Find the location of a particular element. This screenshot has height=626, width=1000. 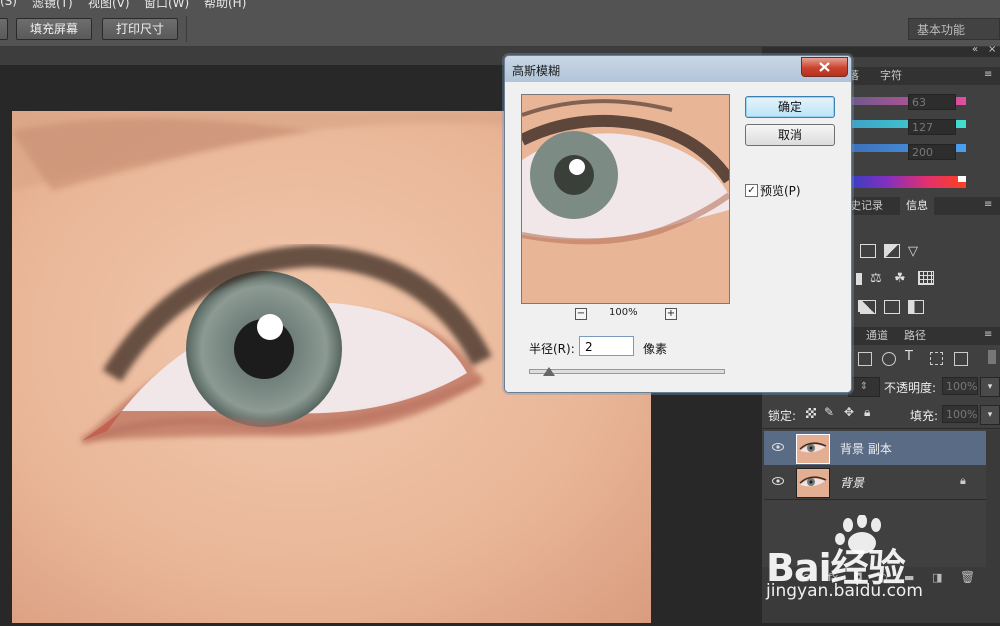

cancel-button: 取消 is located at coordinates (790, 135).